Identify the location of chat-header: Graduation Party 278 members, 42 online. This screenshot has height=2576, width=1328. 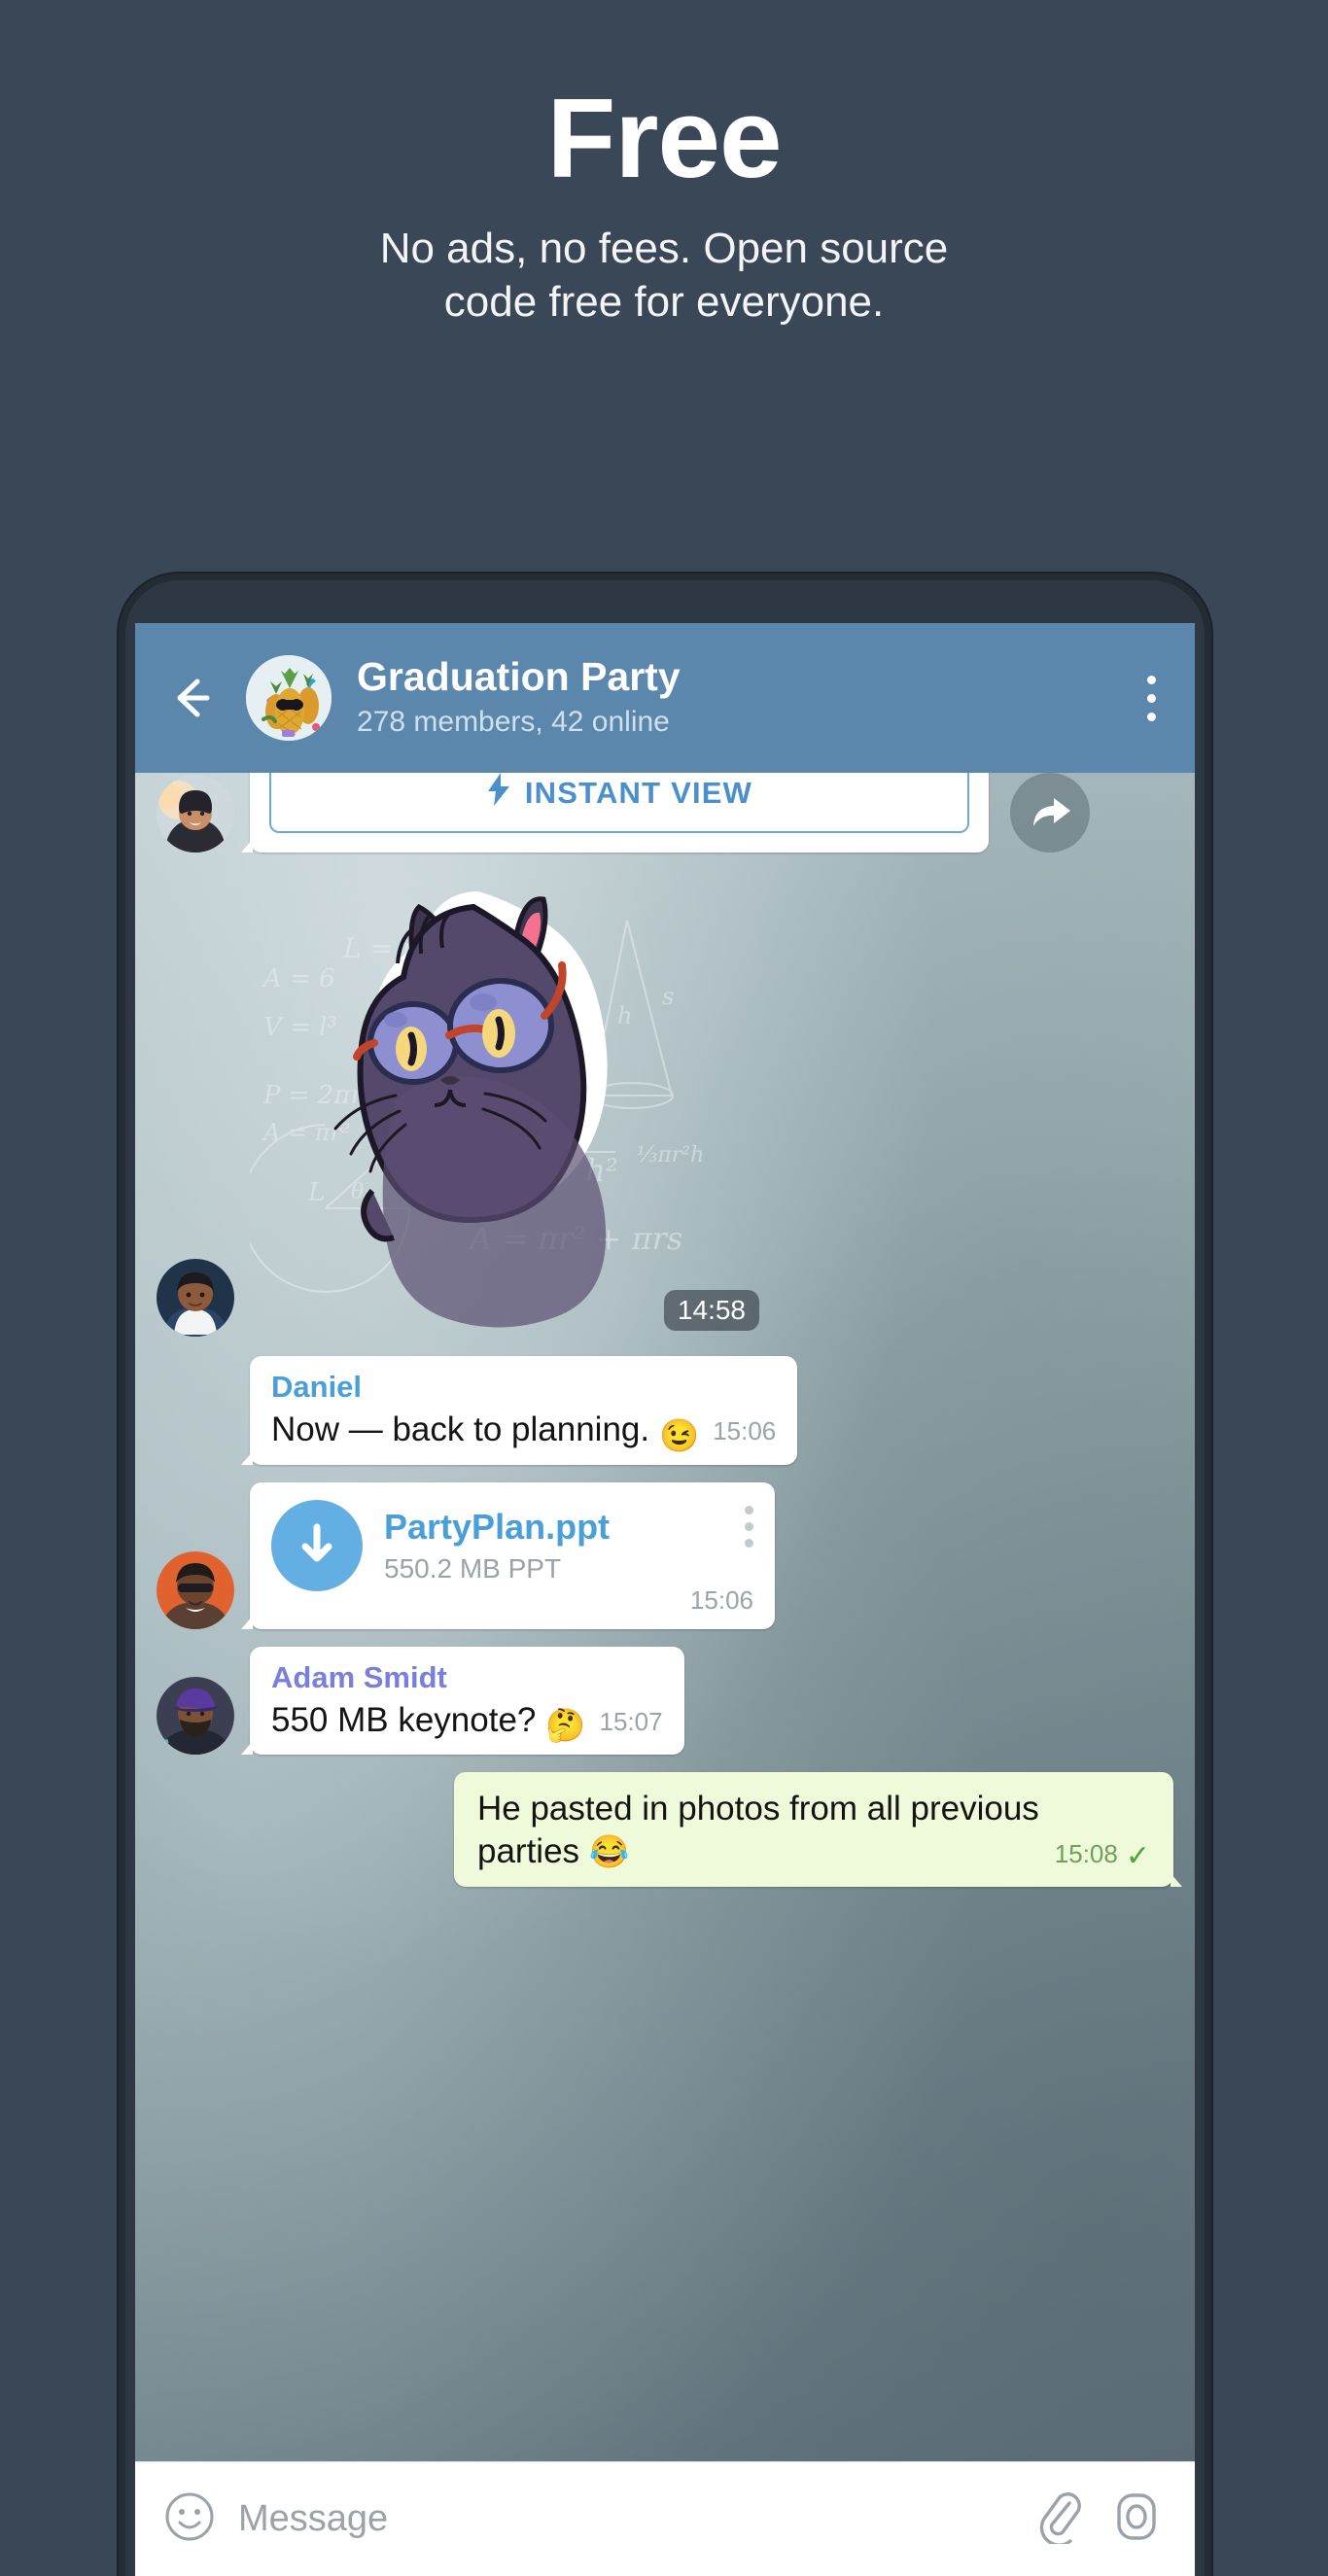
(665, 698).